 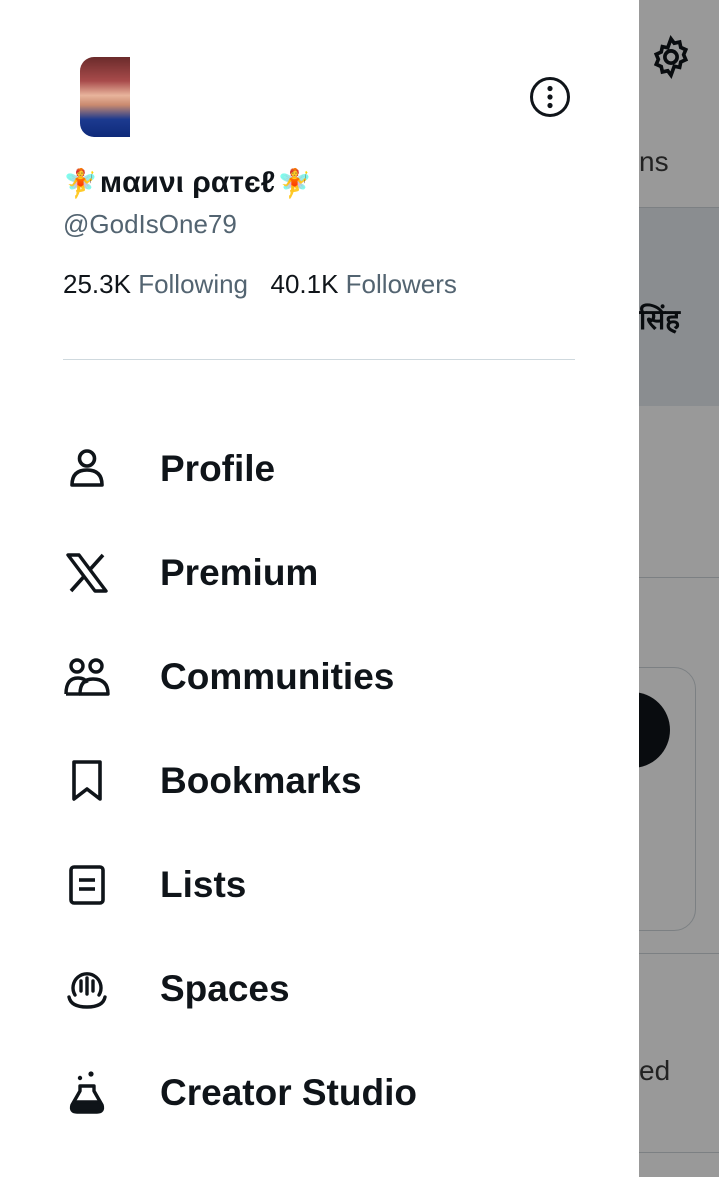 What do you see at coordinates (87, 989) in the screenshot?
I see `spaces-icon` at bounding box center [87, 989].